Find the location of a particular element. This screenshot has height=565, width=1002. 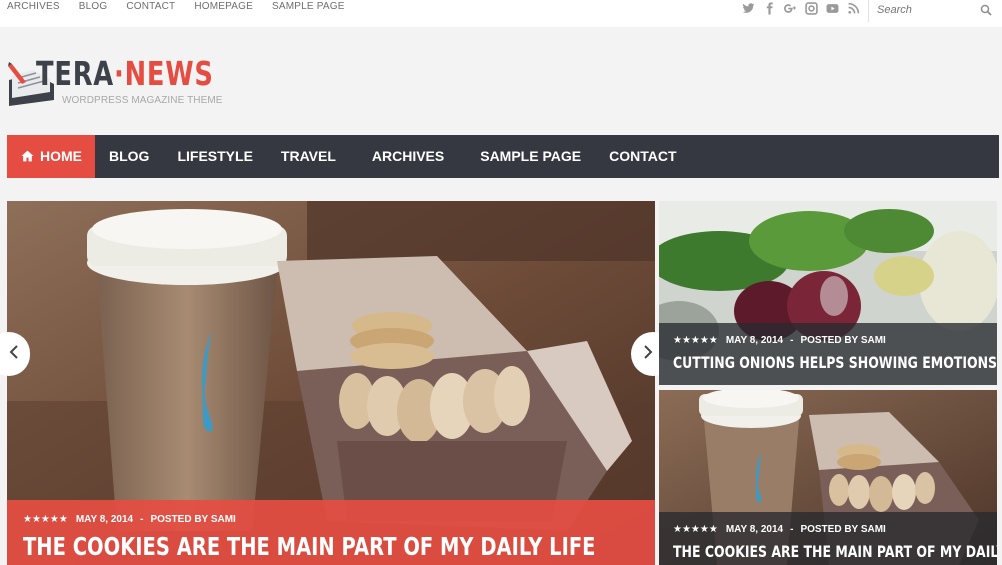

twitter-icon is located at coordinates (748, 8).